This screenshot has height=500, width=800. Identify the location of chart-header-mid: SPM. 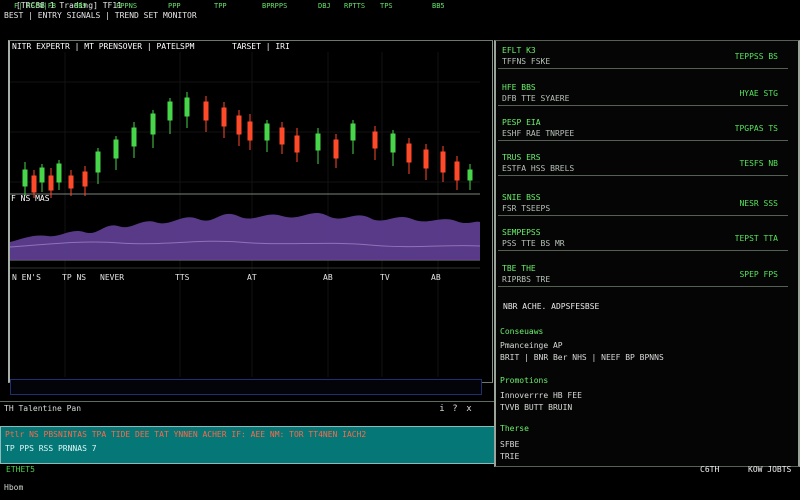
(187, 46).